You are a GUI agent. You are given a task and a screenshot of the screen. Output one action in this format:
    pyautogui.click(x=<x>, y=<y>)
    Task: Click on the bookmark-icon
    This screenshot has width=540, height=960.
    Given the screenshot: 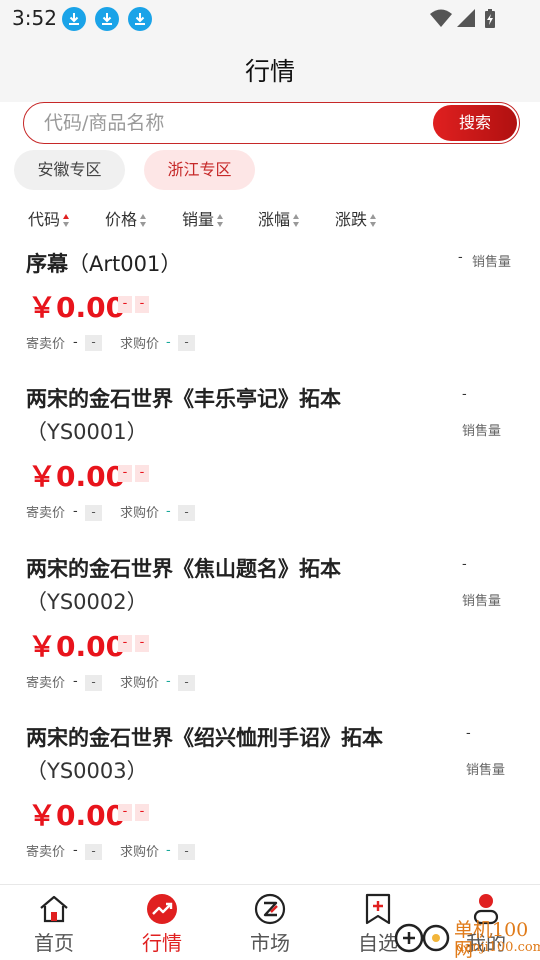 What is the action you would take?
    pyautogui.click(x=378, y=909)
    